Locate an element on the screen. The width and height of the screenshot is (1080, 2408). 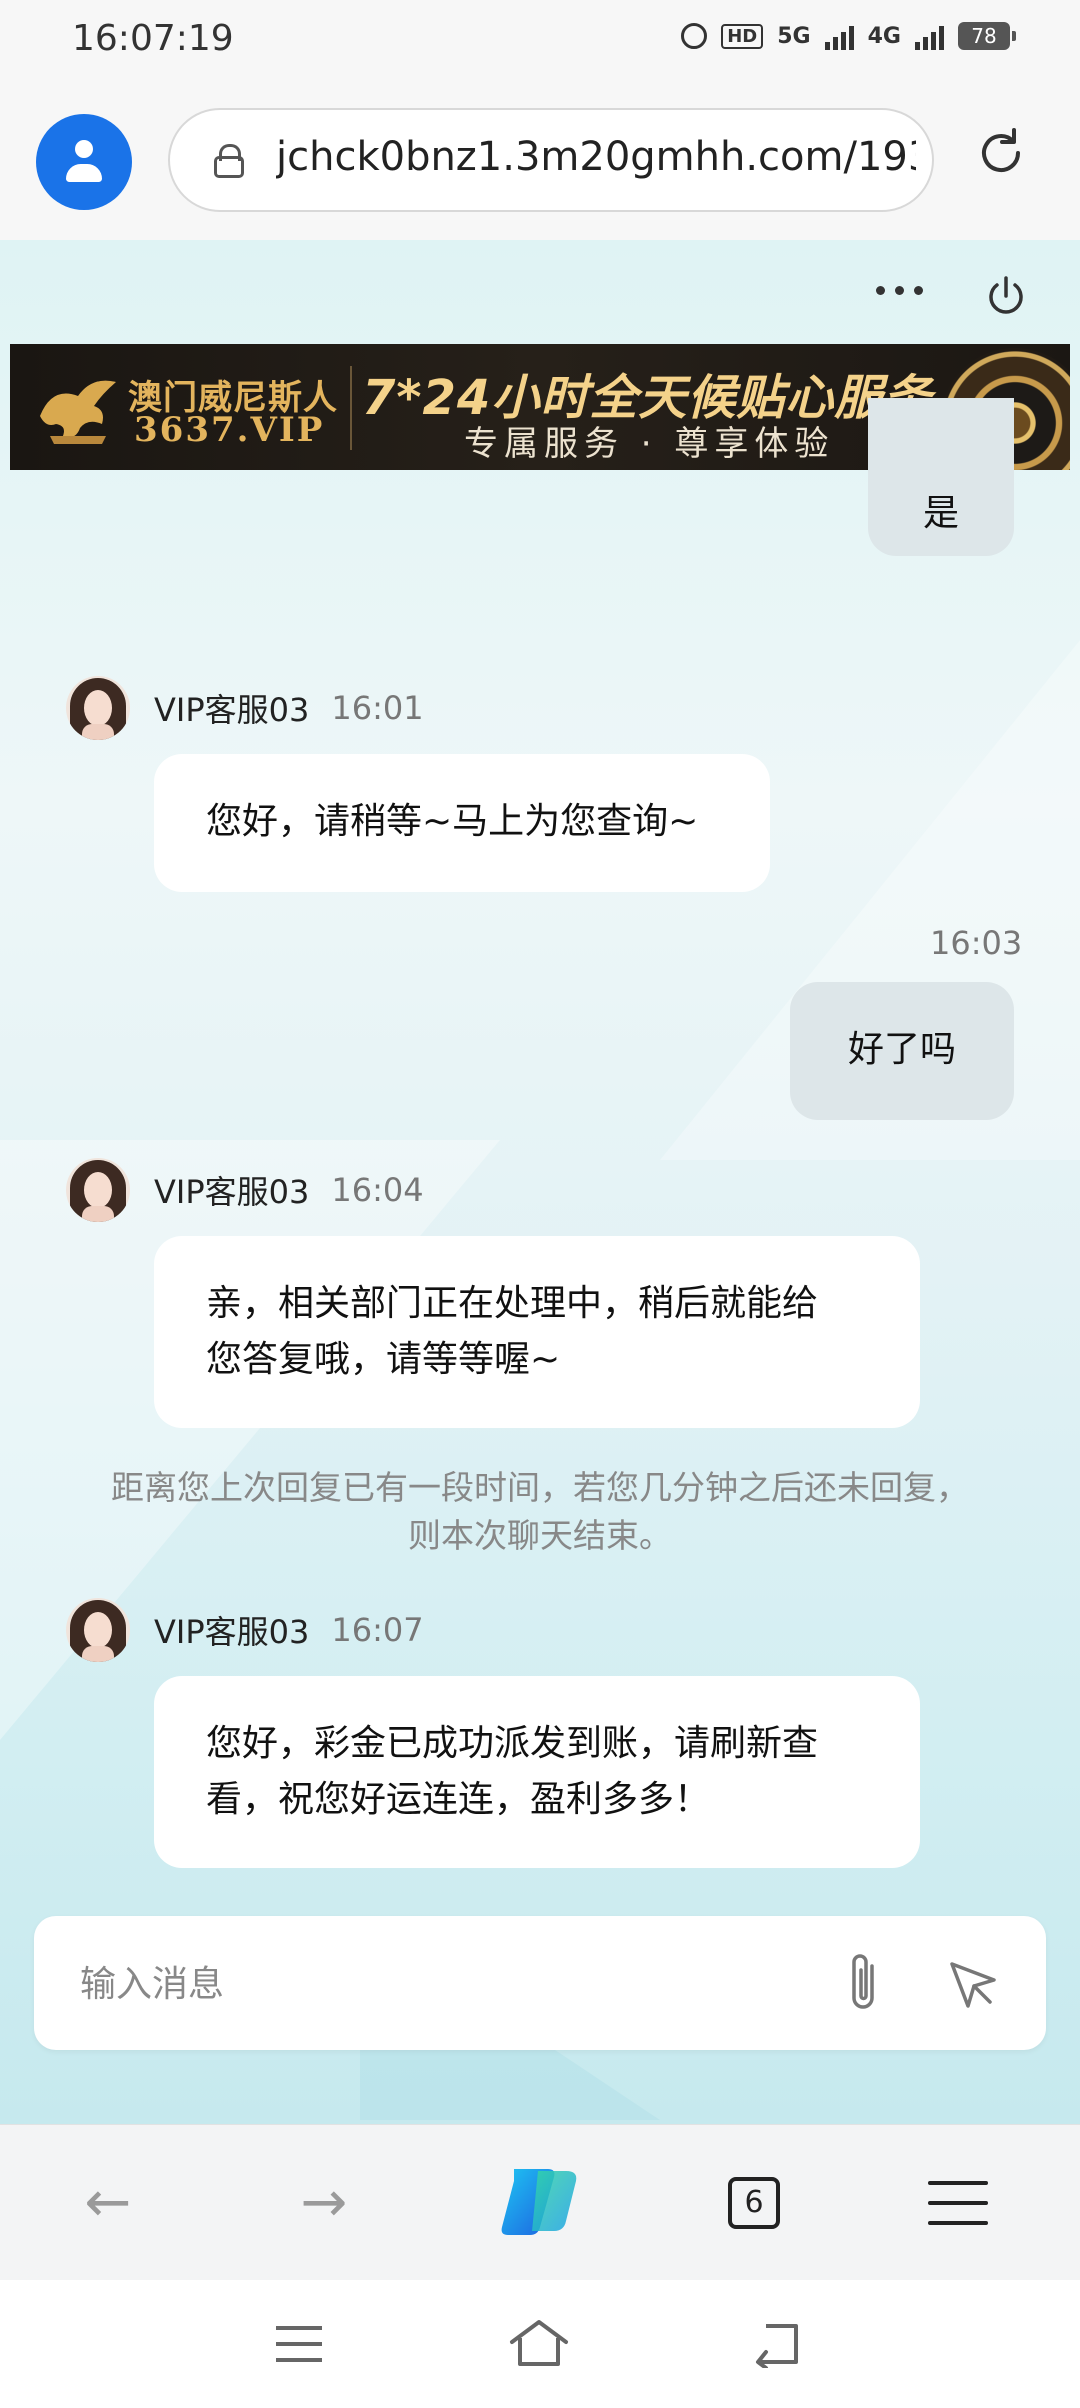
winged-lion-logo is located at coordinates (78, 412).